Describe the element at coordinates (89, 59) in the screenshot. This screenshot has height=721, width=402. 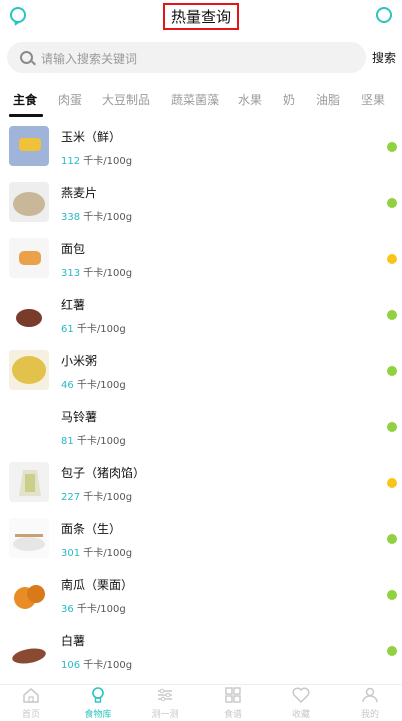
I see `search-placeholder: 请输入搜索关键词` at that location.